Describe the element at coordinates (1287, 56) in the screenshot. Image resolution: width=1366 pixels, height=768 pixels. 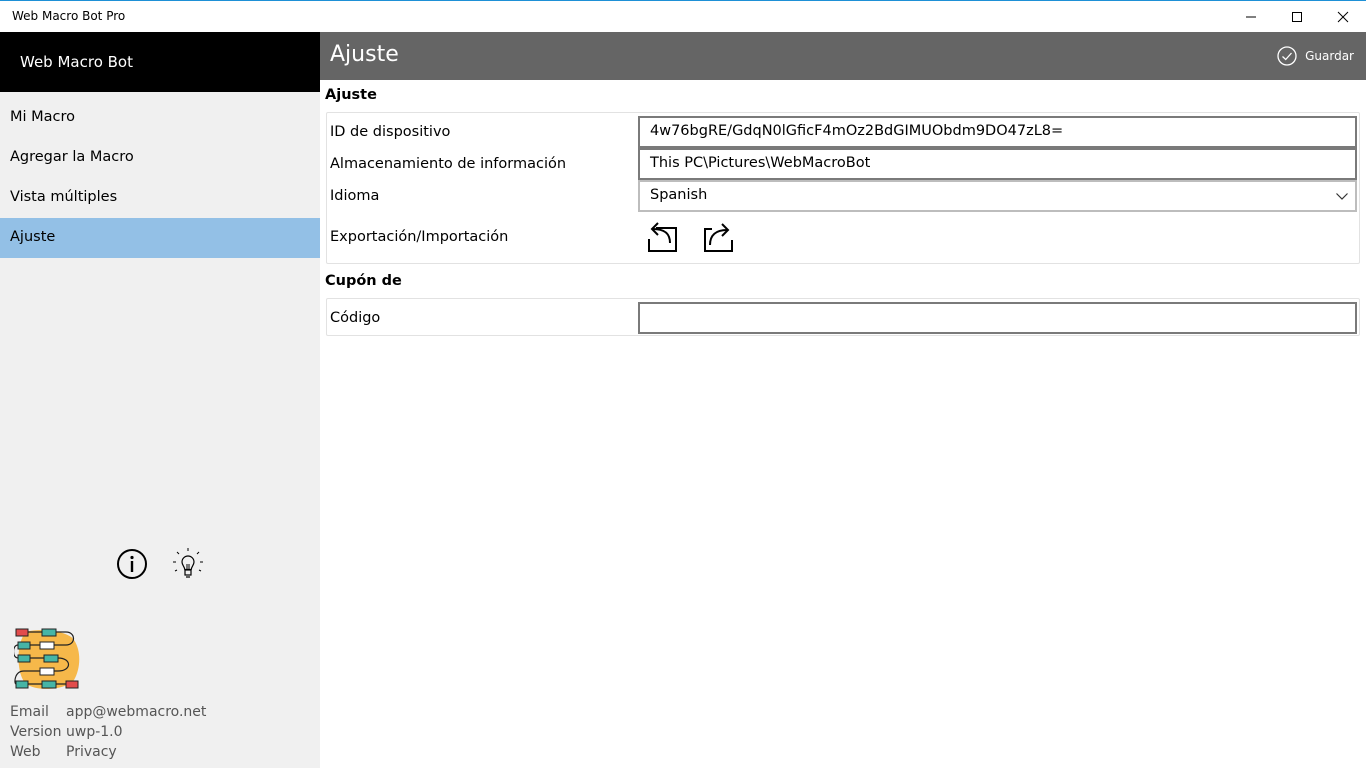
I see `checkmark-icon` at that location.